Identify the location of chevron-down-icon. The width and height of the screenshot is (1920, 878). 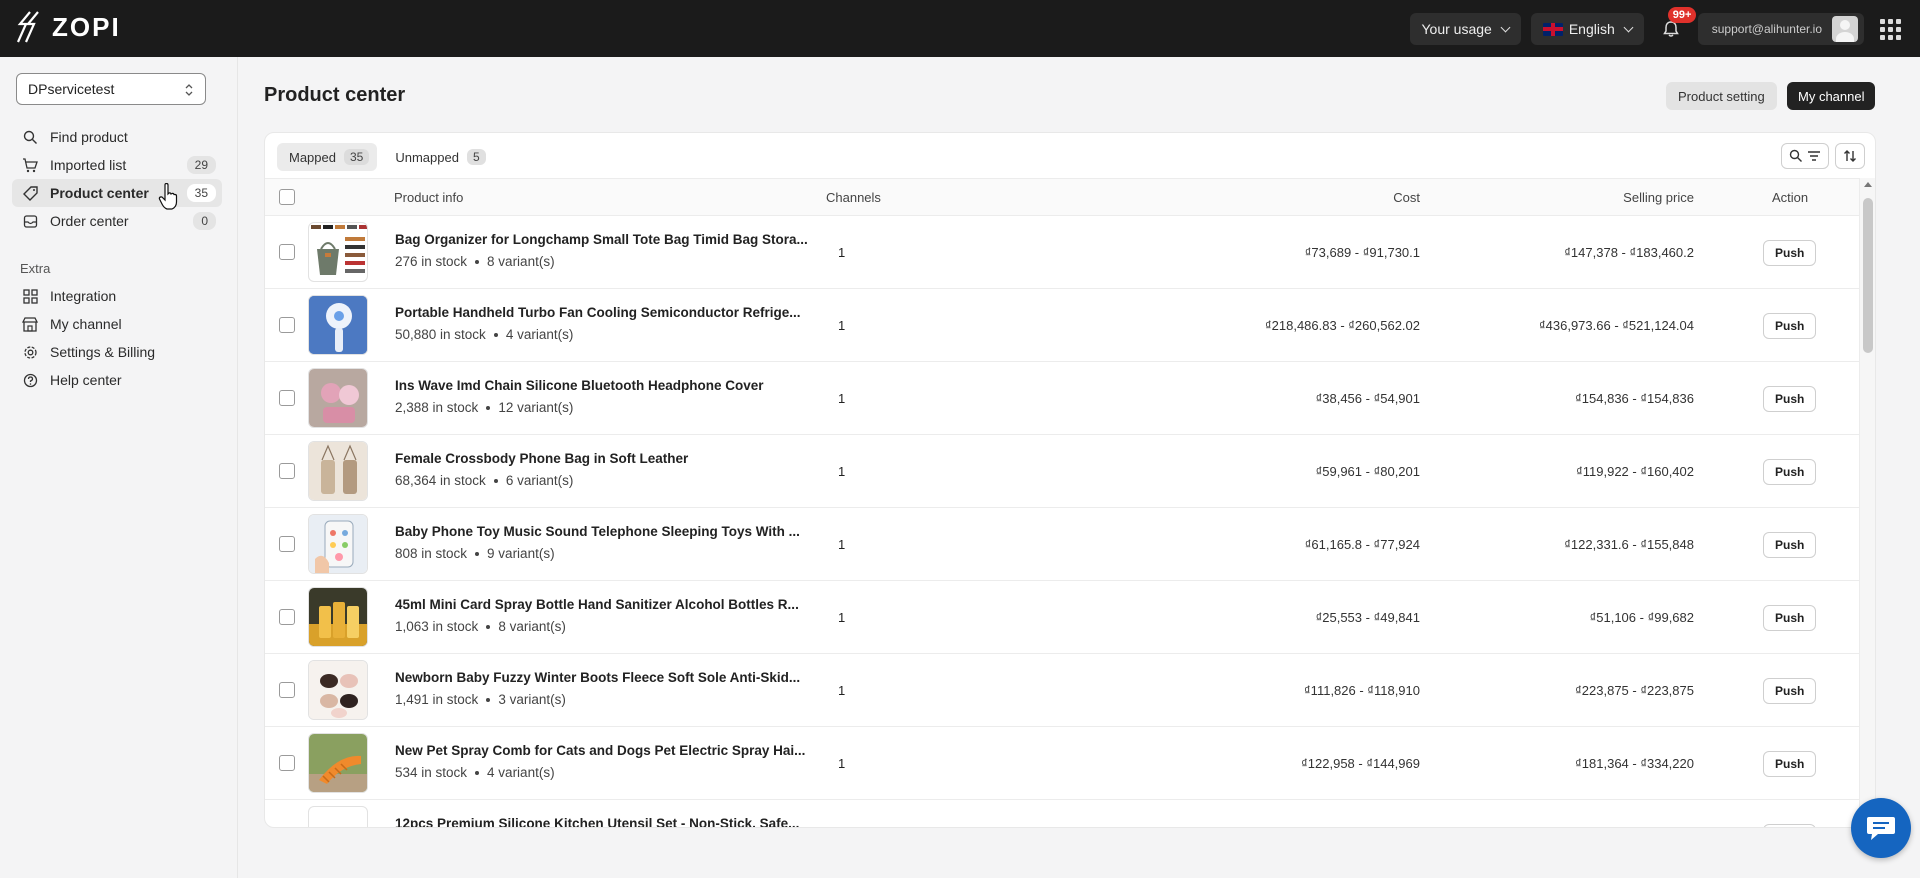
(1505, 27).